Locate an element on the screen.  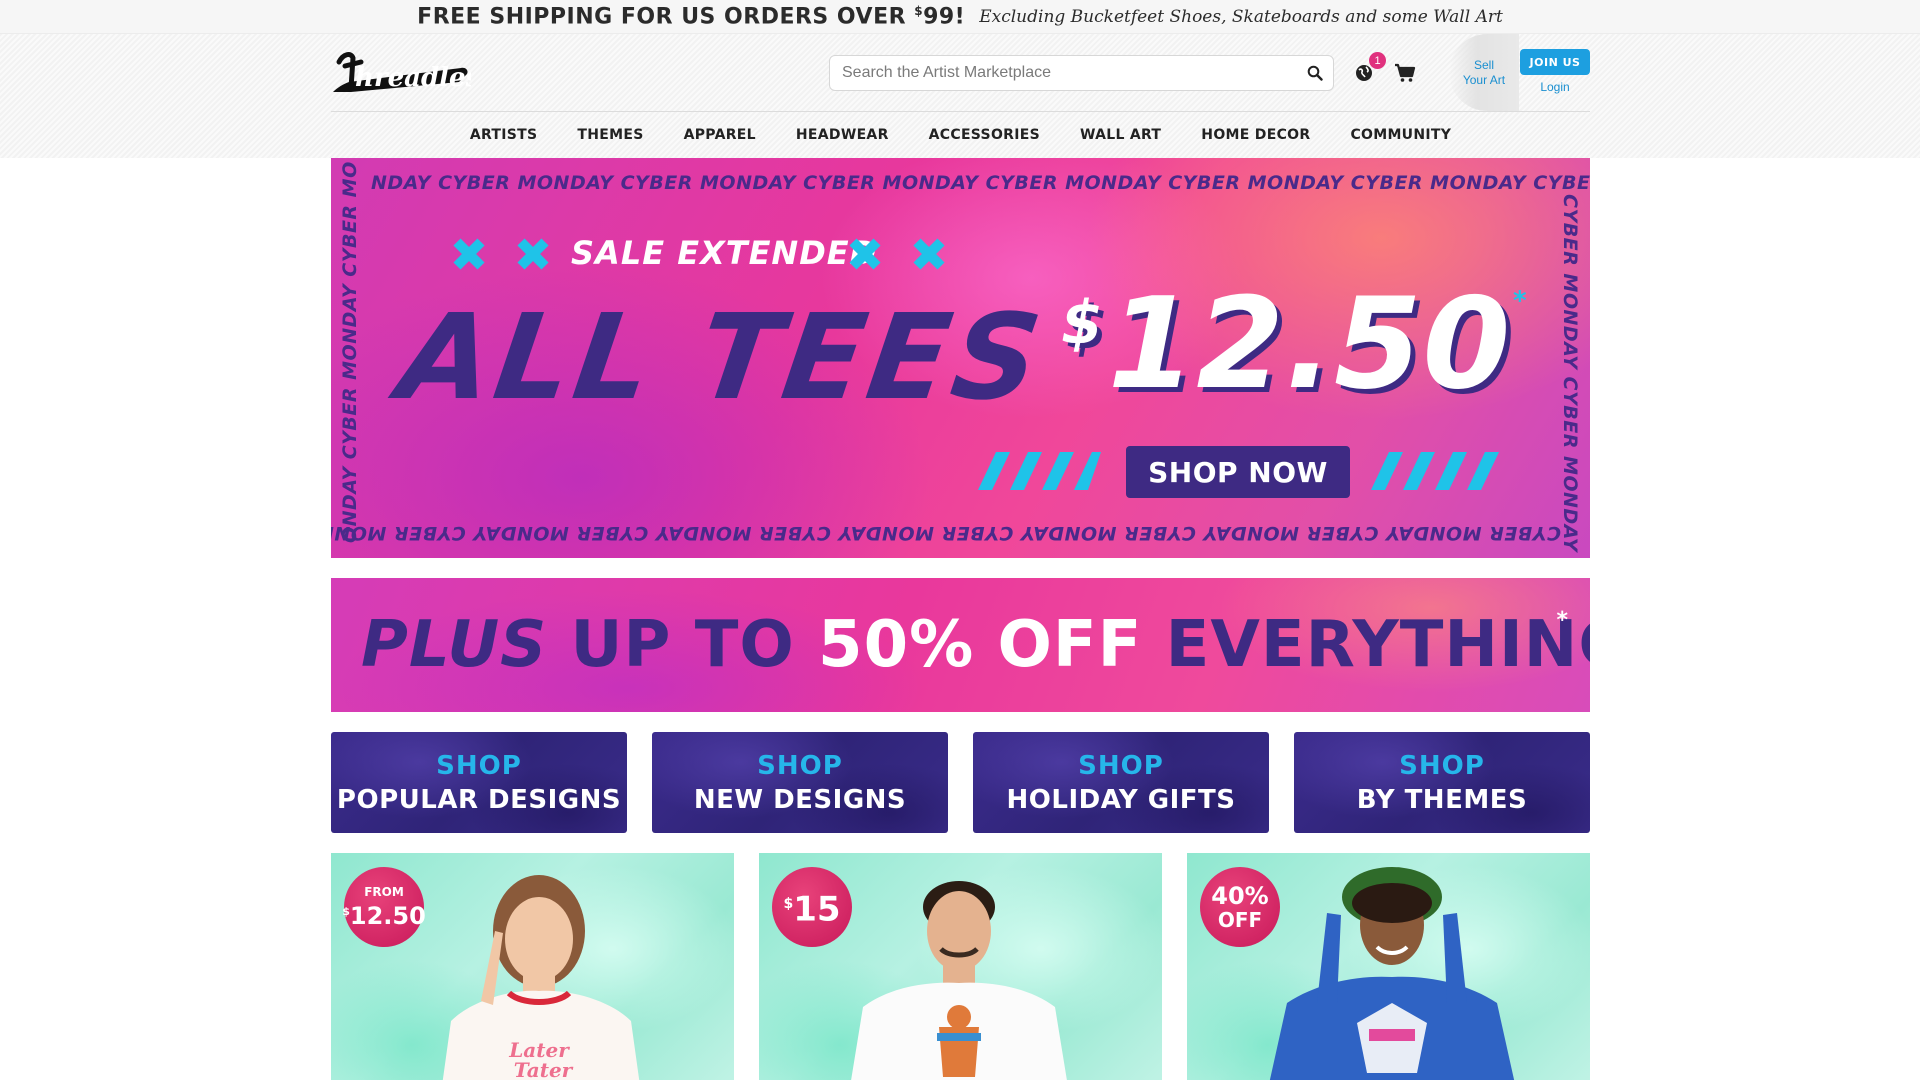
model-photo-man is located at coordinates (959, 980).